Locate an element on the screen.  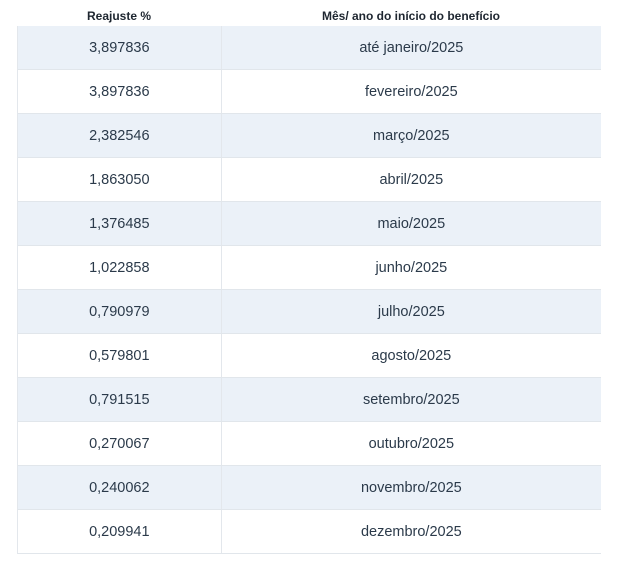
table-row: 3,897836 até janeiro/2025 is located at coordinates (309, 48).